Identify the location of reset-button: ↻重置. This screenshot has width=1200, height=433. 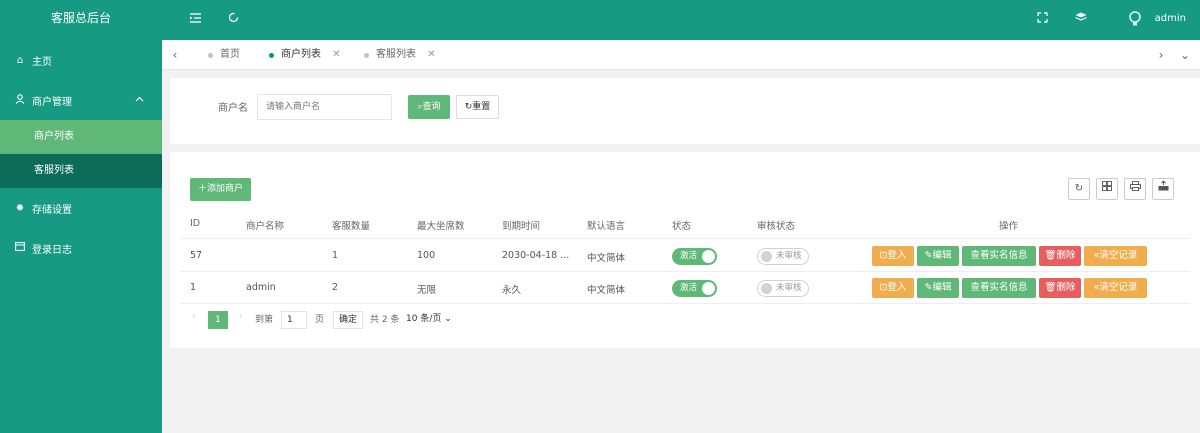
(477, 107).